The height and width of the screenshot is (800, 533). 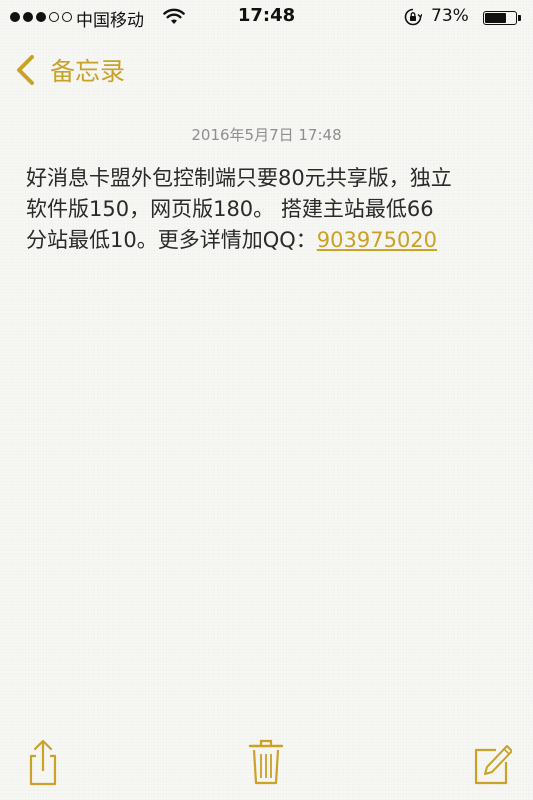 I want to click on phone-number-link: 903975020, so click(x=377, y=240).